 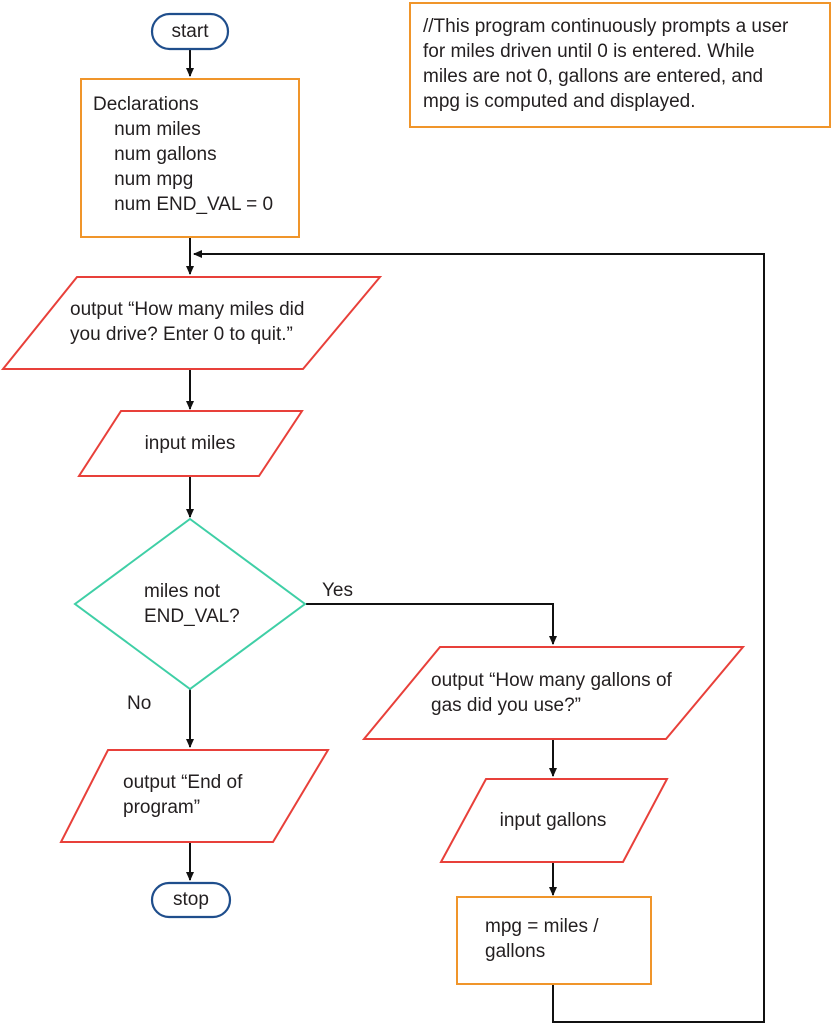 What do you see at coordinates (191, 899) in the screenshot?
I see `stop-label: stop` at bounding box center [191, 899].